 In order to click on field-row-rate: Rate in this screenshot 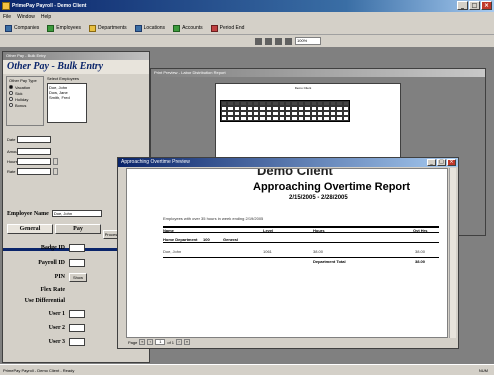, I will do `click(32, 171)`.